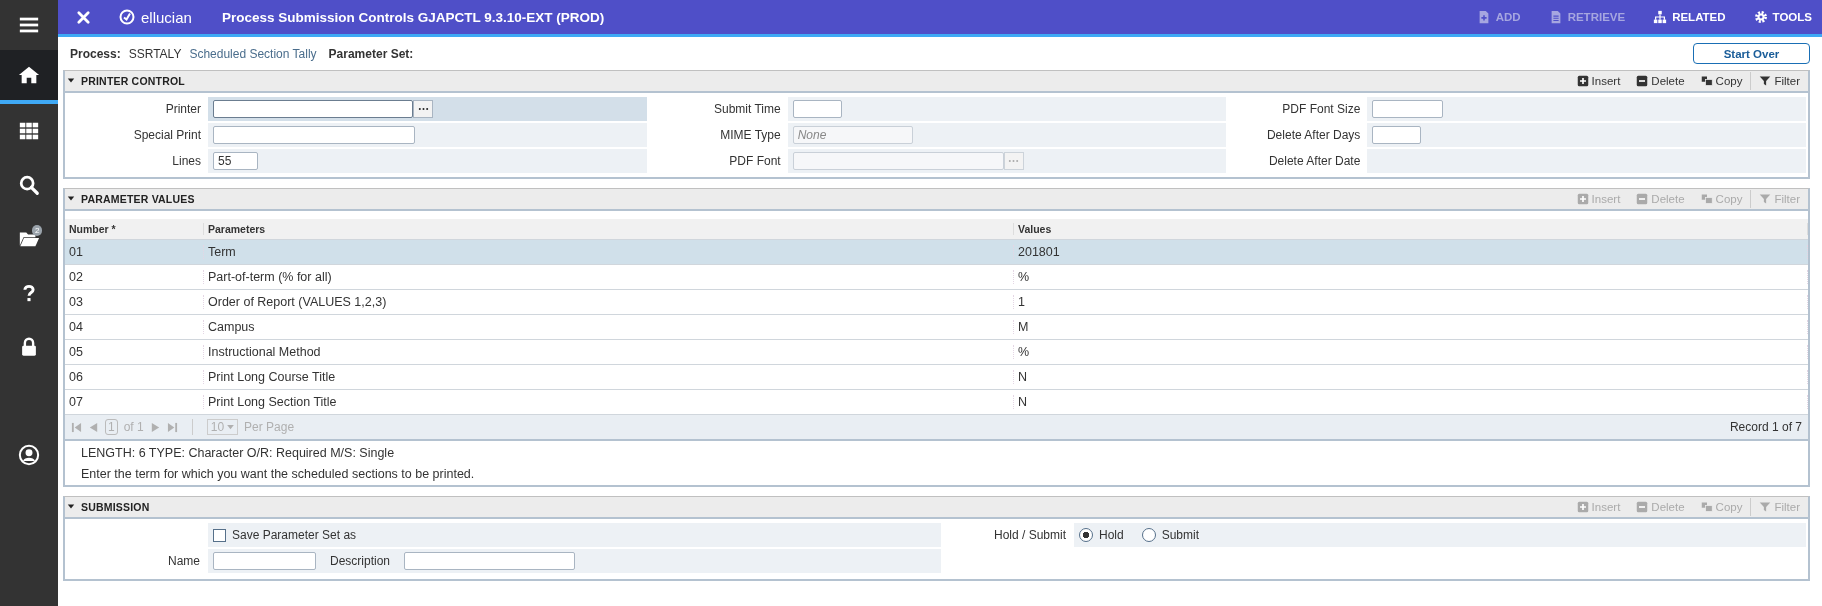 The image size is (1822, 606). What do you see at coordinates (1111, 535) in the screenshot?
I see `radio-label: Hold` at bounding box center [1111, 535].